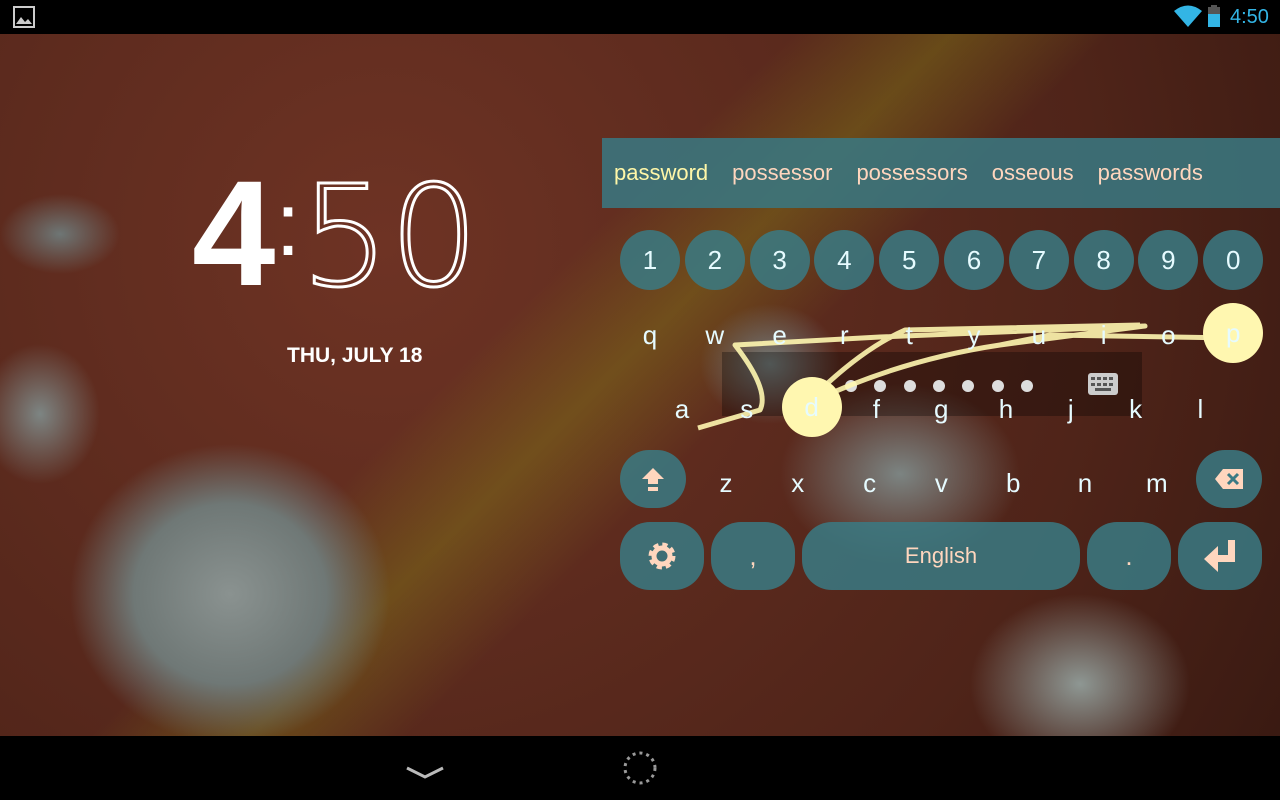 The image size is (1280, 800). Describe the element at coordinates (1150, 173) in the screenshot. I see `suggestion: passwords` at that location.